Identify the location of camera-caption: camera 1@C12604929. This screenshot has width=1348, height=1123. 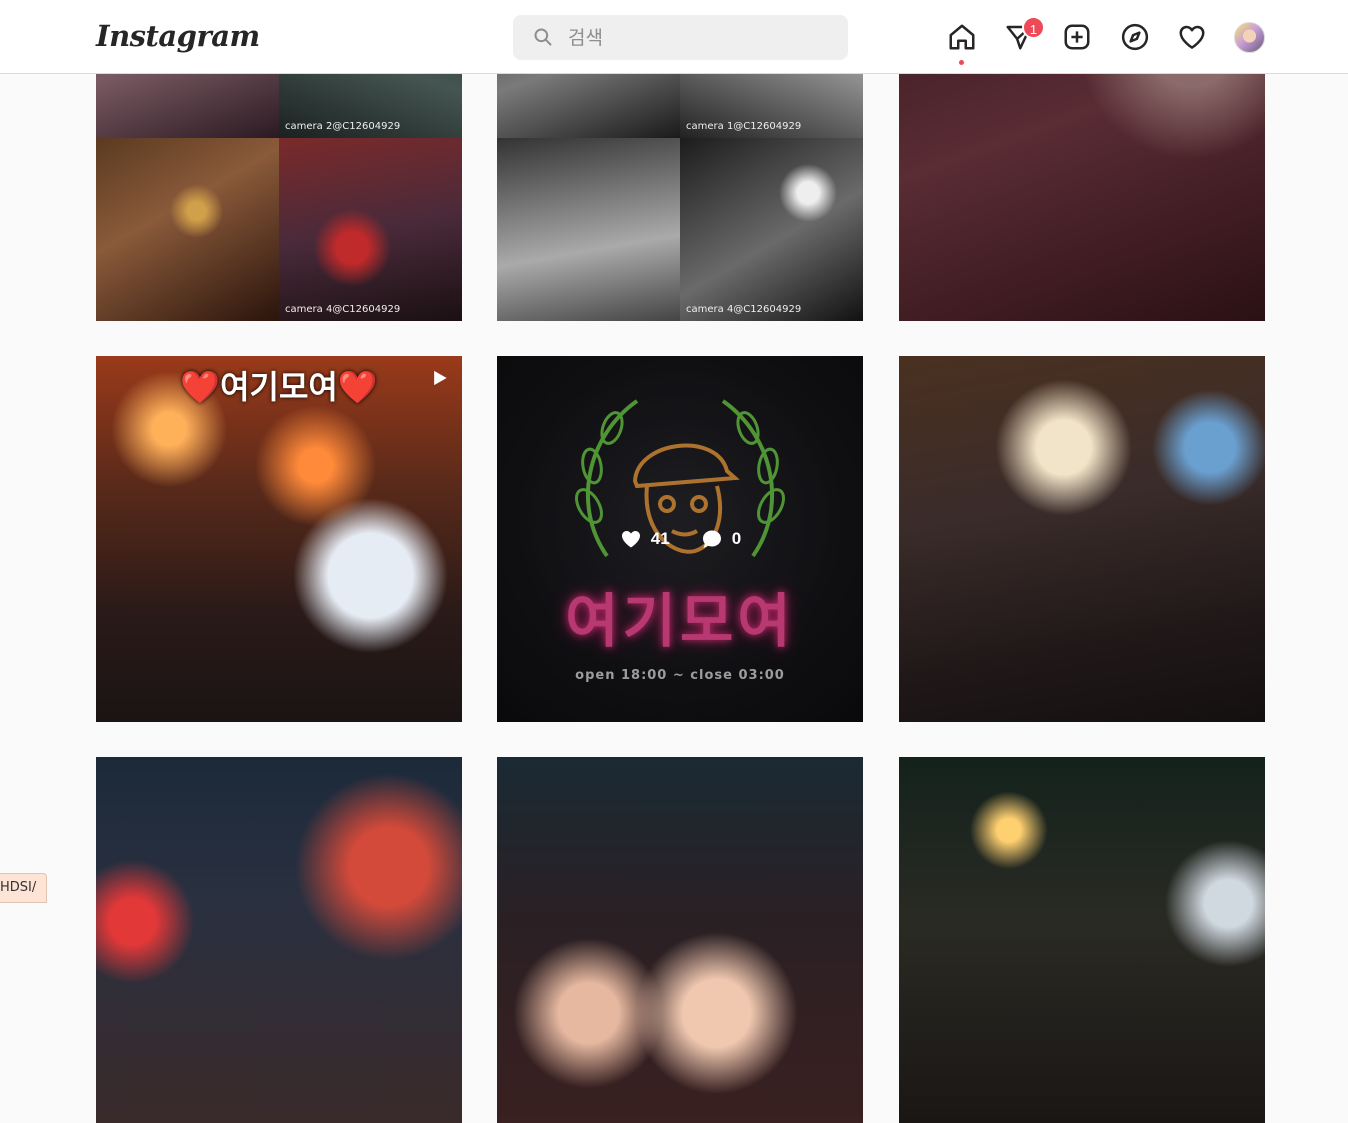
(744, 126).